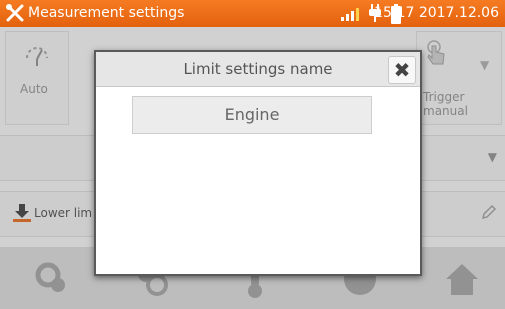 This screenshot has height=309, width=505. Describe the element at coordinates (15, 15) in the screenshot. I see `tools-icon` at that location.